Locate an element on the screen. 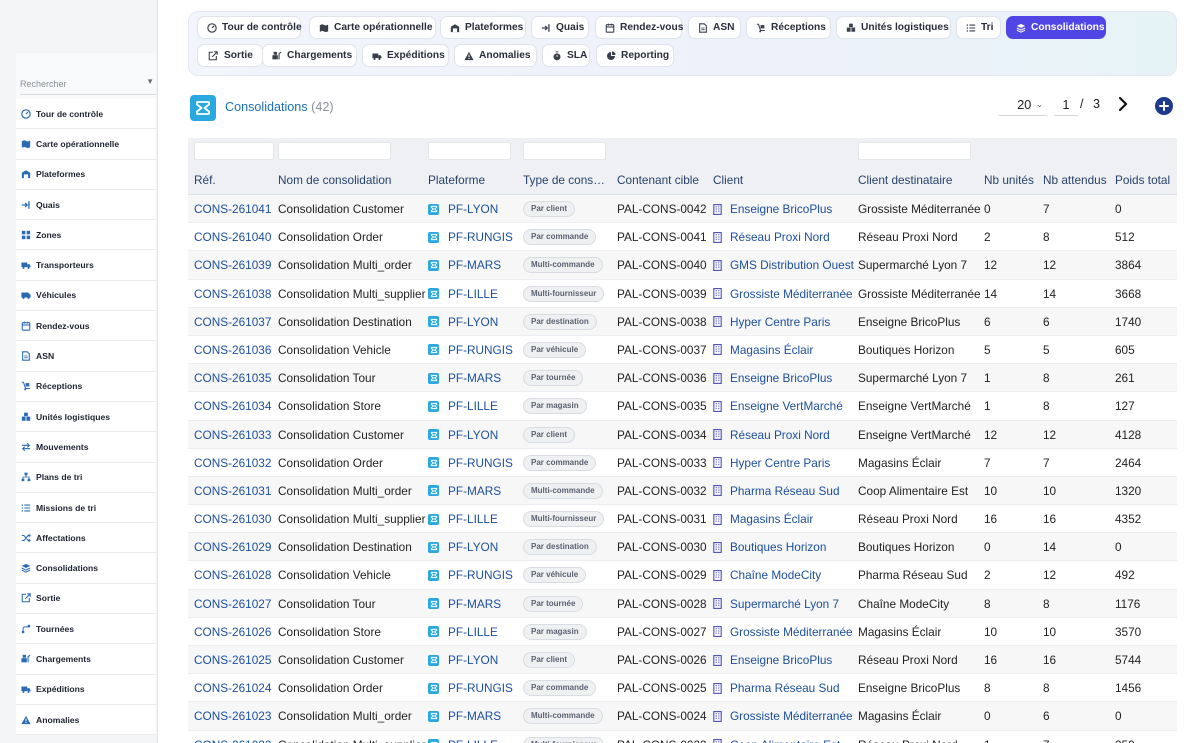 The image size is (1200, 743). client-link: Chaîne ModeCity is located at coordinates (775, 575).